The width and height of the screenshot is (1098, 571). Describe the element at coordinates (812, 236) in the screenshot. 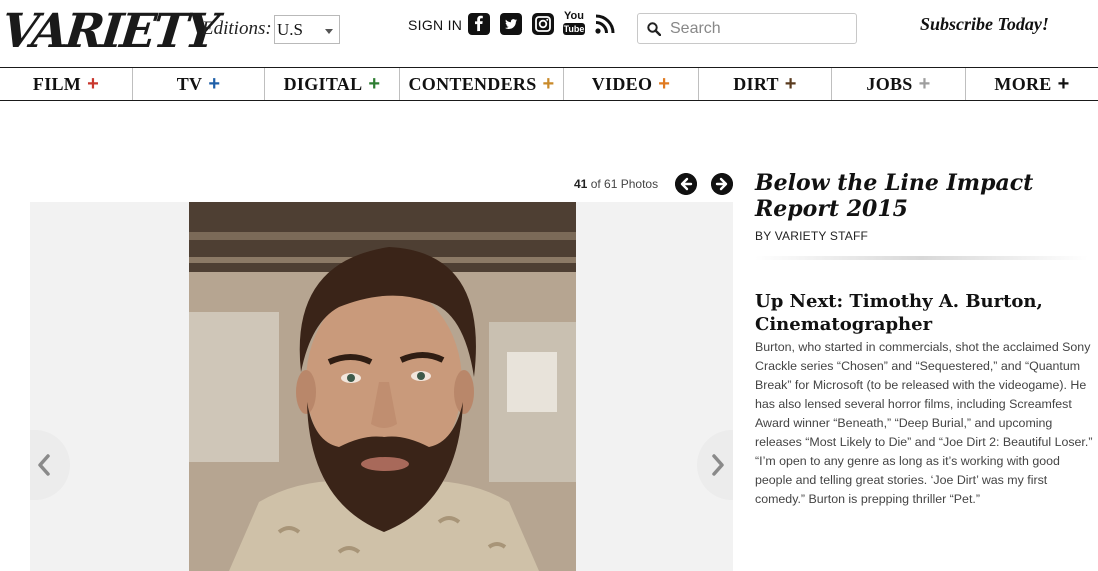

I see `byline: BY VARIETY STAFF` at that location.